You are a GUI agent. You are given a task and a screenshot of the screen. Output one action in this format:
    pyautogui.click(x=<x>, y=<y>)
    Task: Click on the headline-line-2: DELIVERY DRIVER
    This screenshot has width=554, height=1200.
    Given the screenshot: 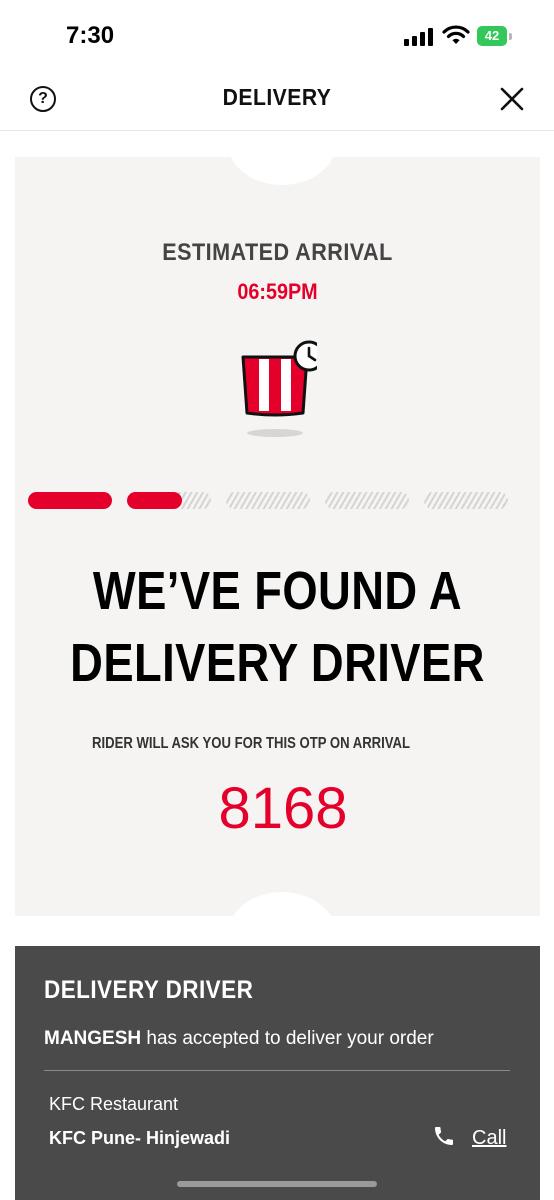 What is the action you would take?
    pyautogui.click(x=277, y=663)
    